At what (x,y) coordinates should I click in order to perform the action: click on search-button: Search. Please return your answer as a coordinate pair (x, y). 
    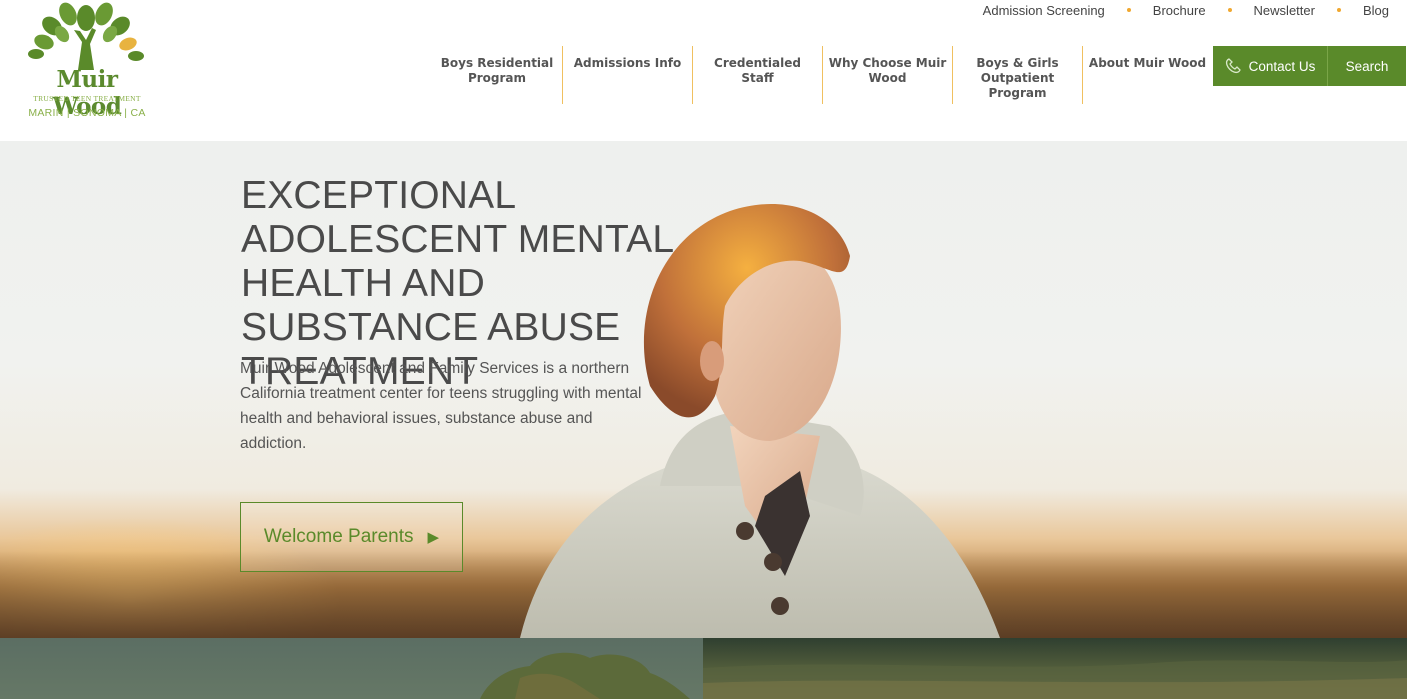
    Looking at the image, I should click on (1367, 66).